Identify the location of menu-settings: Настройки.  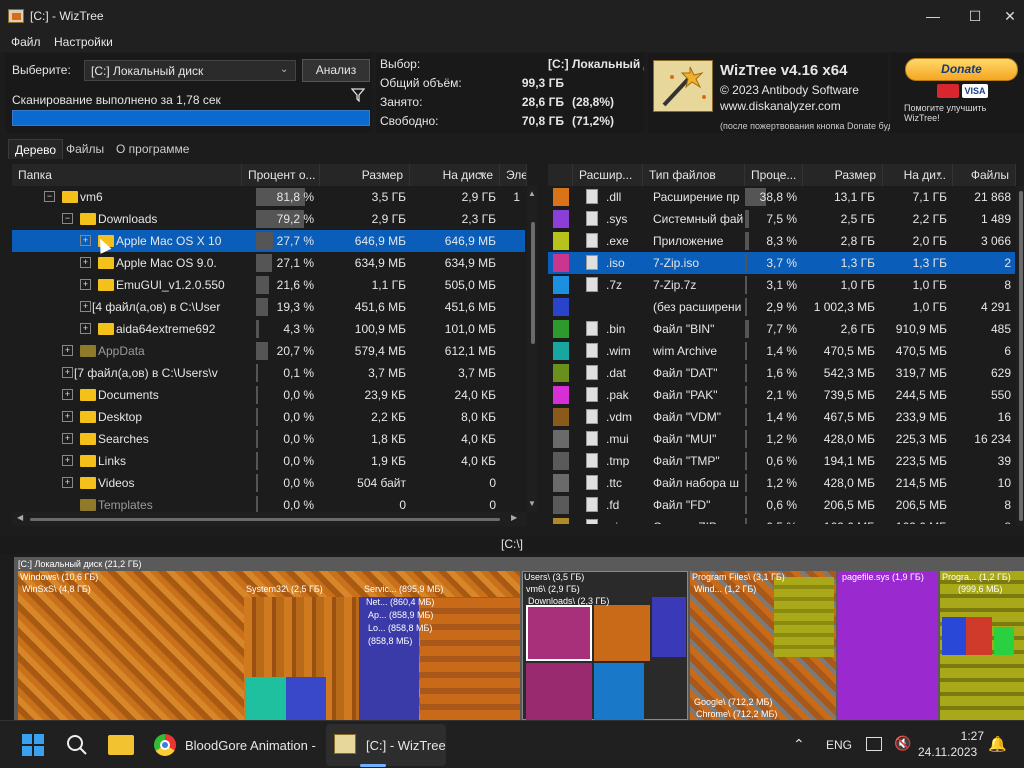
(83, 42).